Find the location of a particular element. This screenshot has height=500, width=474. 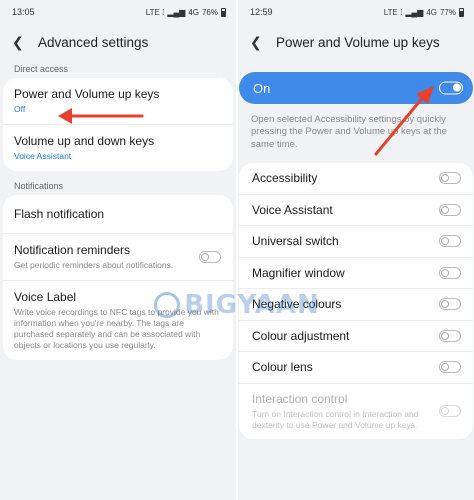

page-header: ❮ Power and Volume up keys is located at coordinates (356, 42).